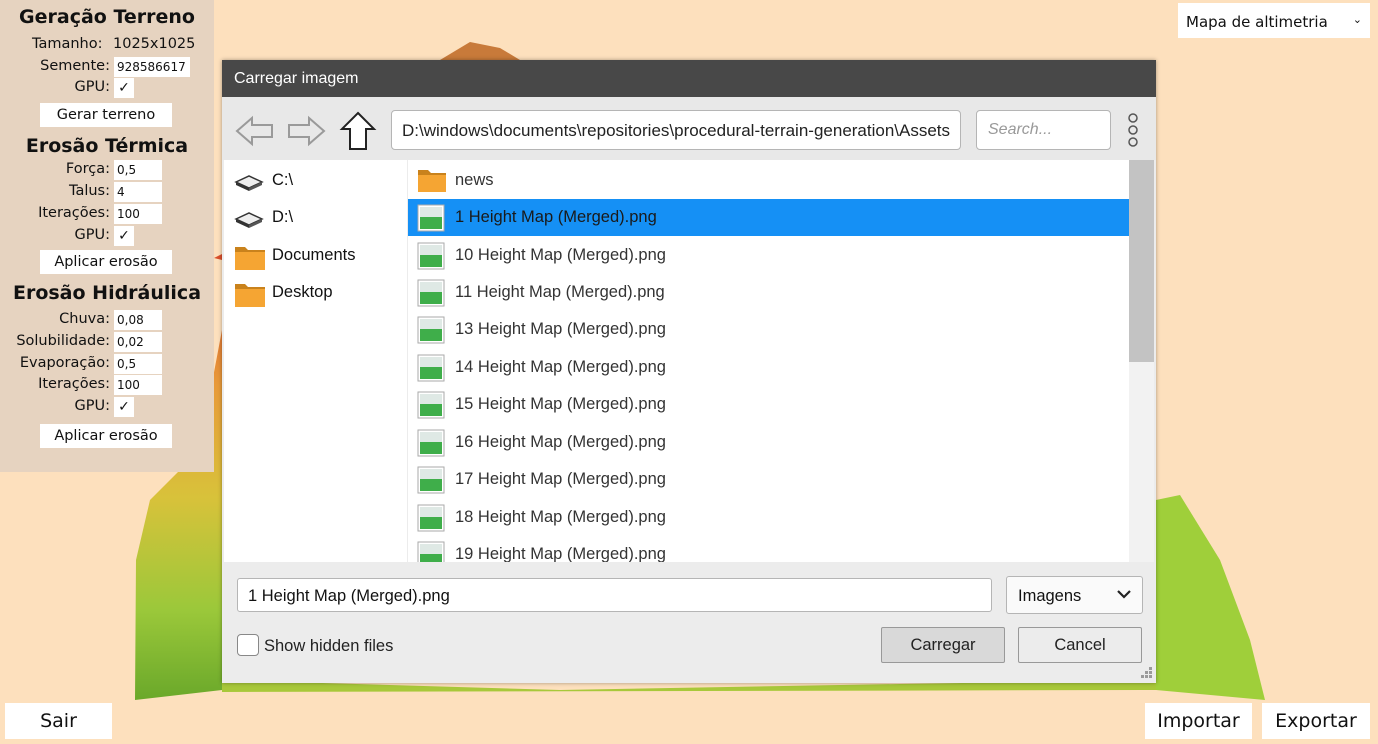 This screenshot has height=744, width=1378. Describe the element at coordinates (107, 45) in the screenshot. I see `size-row: Tamanho: 1025x1025` at that location.